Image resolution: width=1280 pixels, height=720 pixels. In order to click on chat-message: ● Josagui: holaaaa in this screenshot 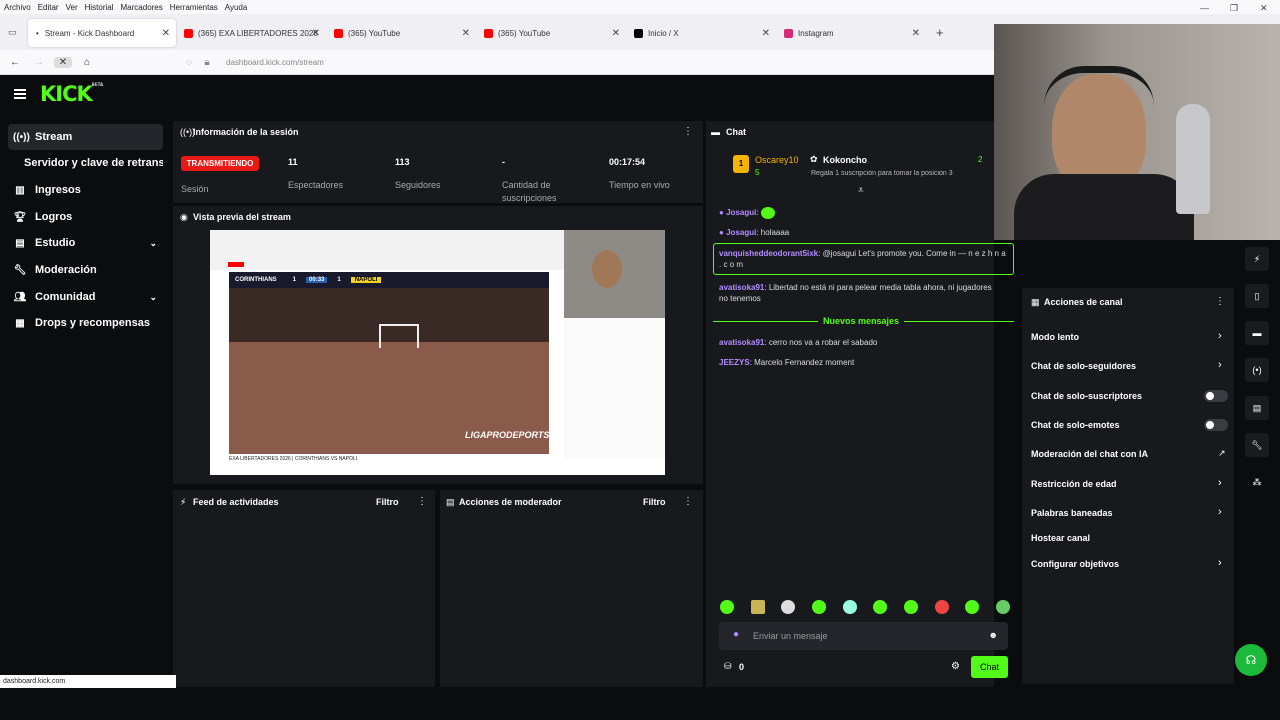, I will do `click(754, 232)`.